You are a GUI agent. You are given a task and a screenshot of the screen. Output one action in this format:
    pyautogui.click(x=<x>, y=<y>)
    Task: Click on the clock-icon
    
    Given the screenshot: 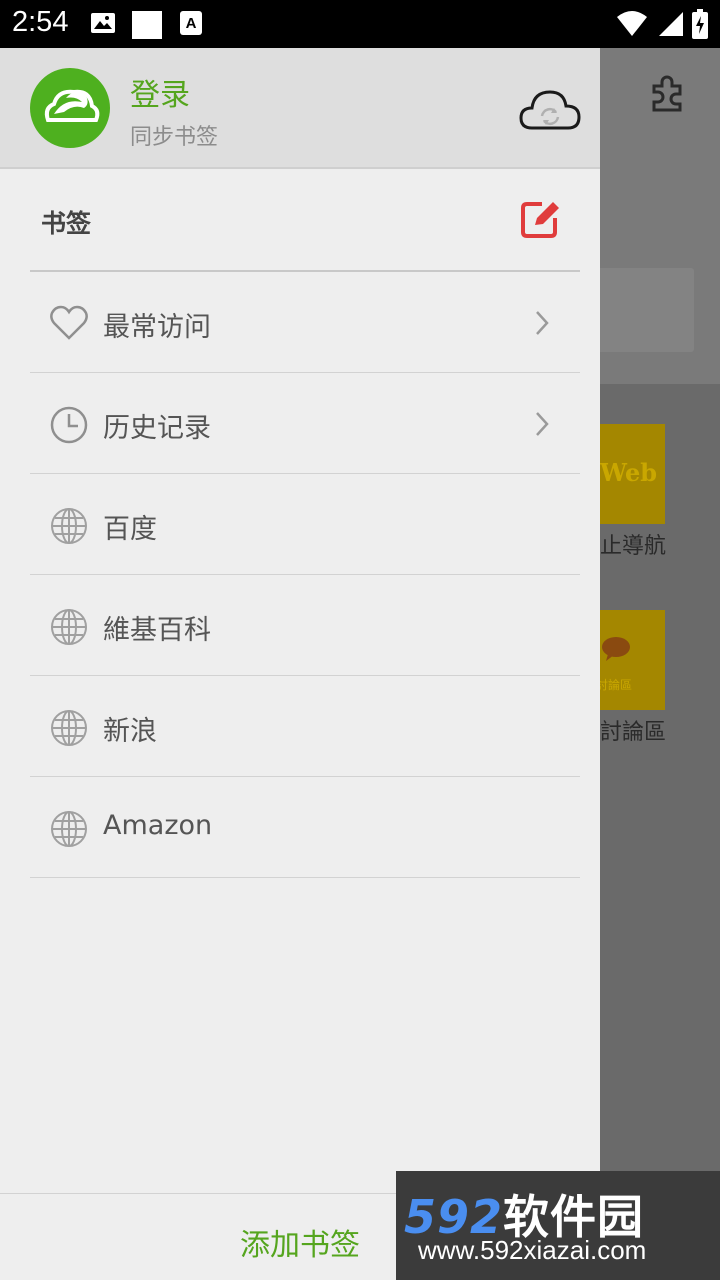 What is the action you would take?
    pyautogui.click(x=69, y=425)
    